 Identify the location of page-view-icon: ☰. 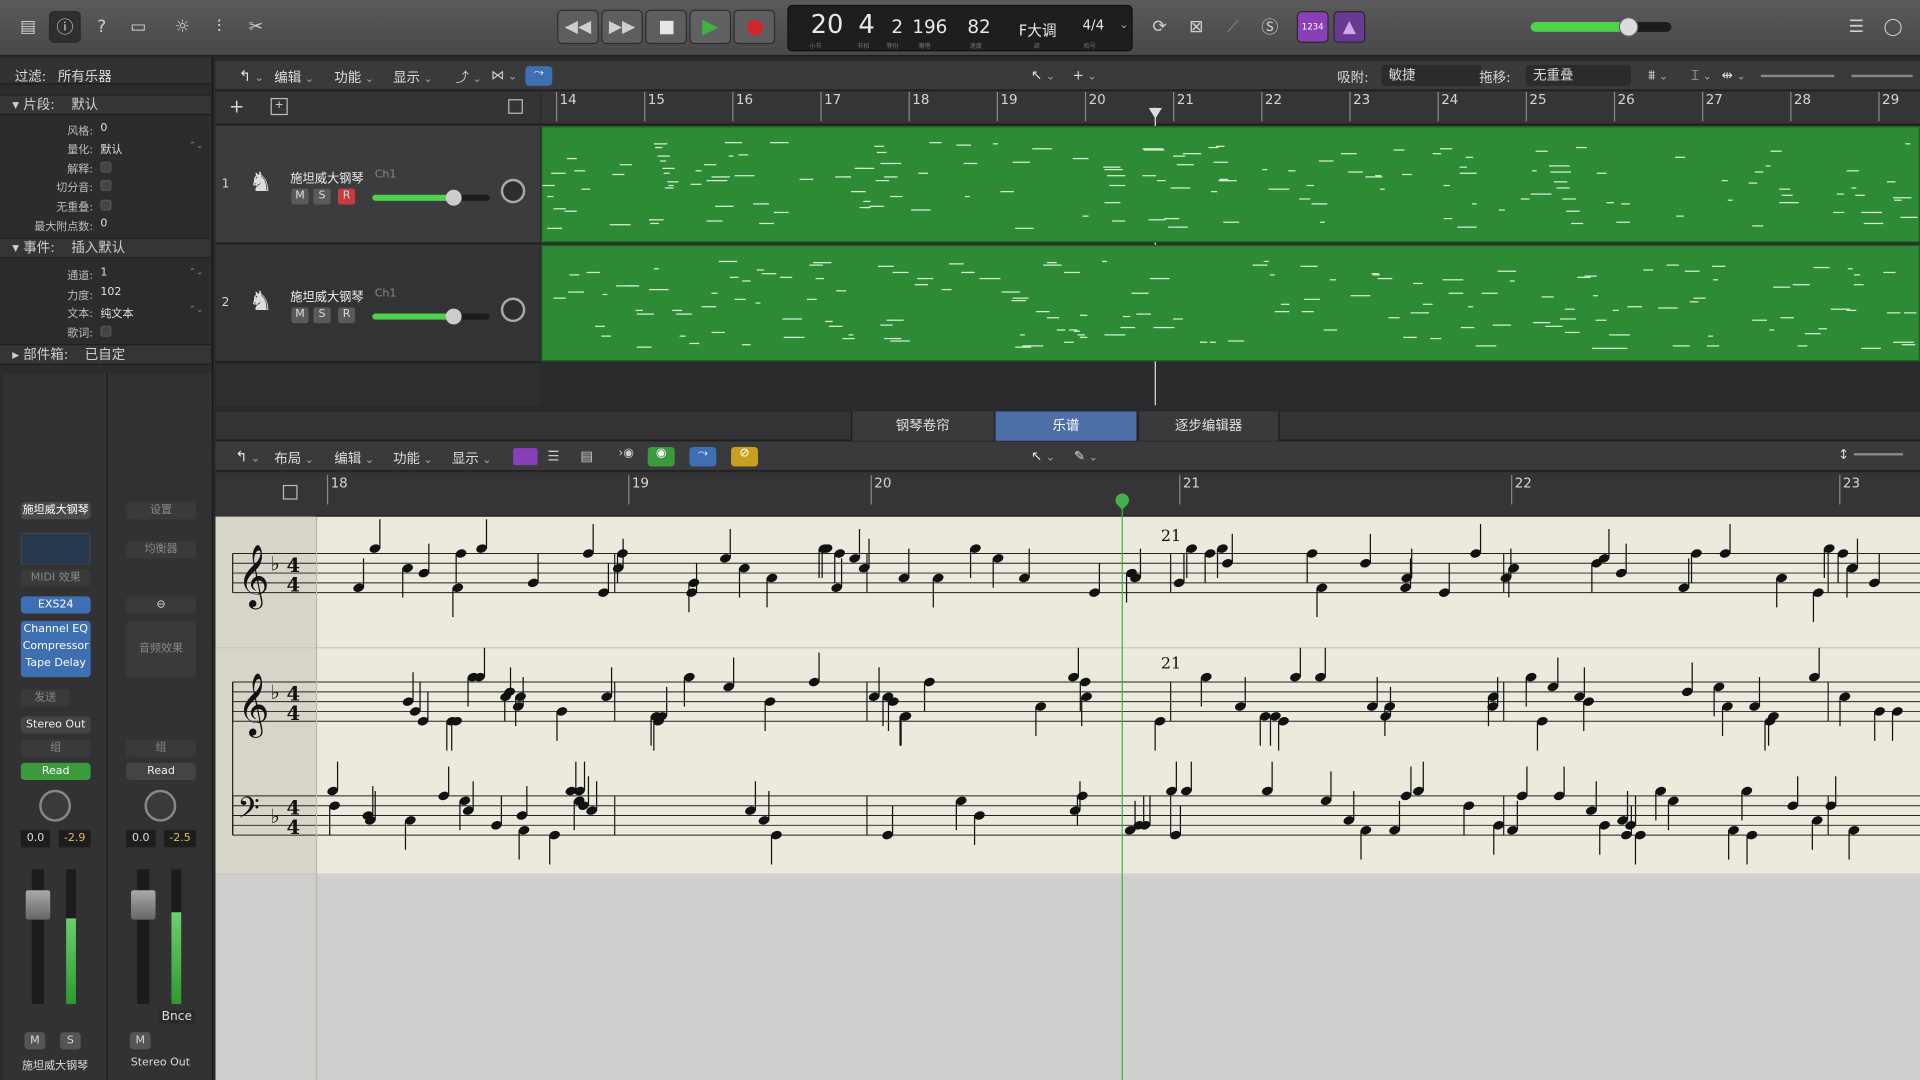
(553, 456).